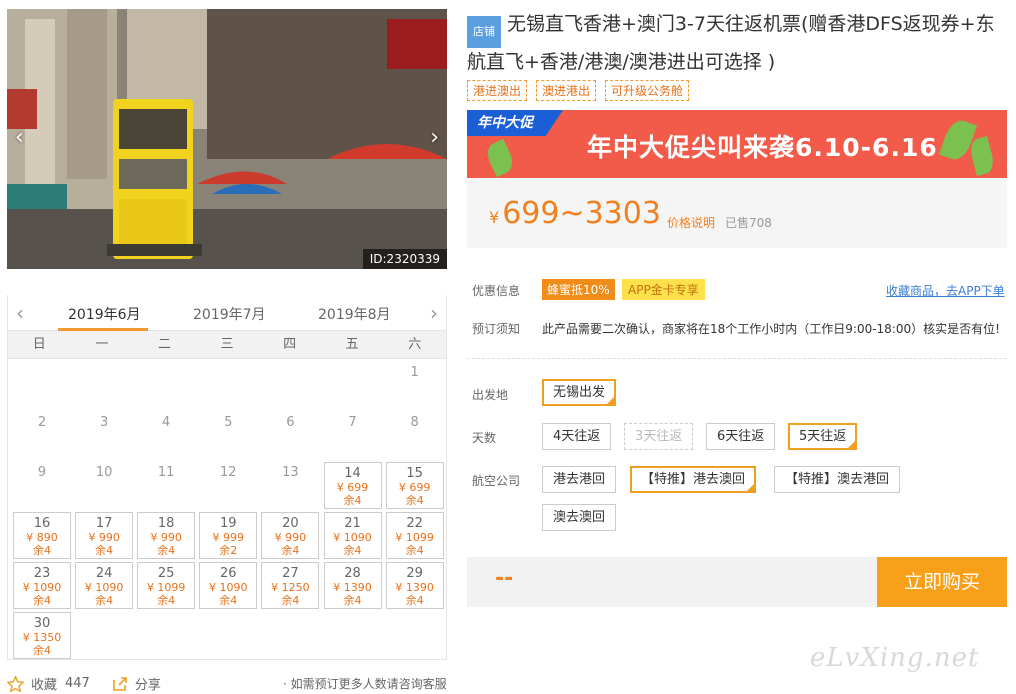  What do you see at coordinates (104, 523) in the screenshot?
I see `day-number: 17` at bounding box center [104, 523].